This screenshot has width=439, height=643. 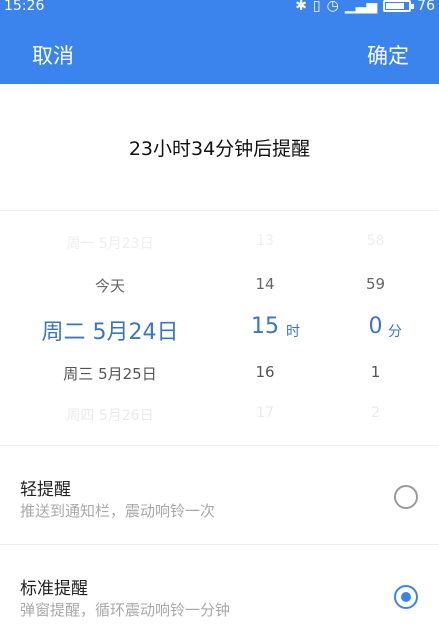 I want to click on radio-selected, so click(x=406, y=597).